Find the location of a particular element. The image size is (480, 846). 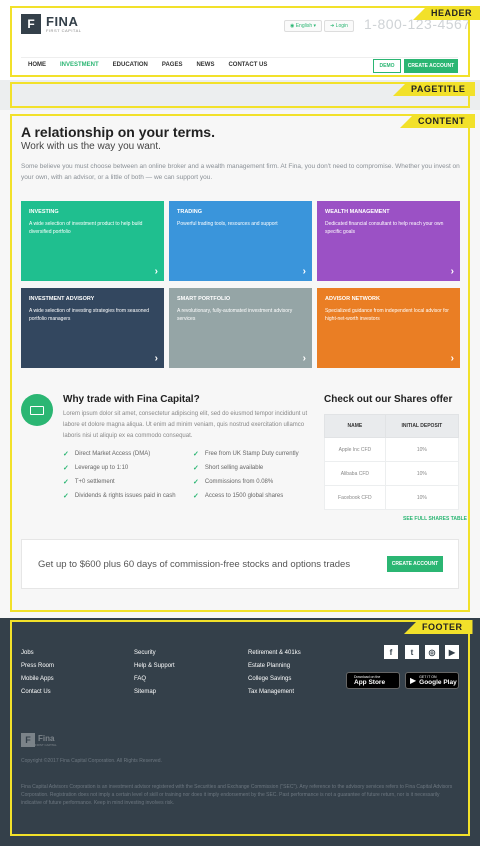

language-label: English is located at coordinates (304, 26).